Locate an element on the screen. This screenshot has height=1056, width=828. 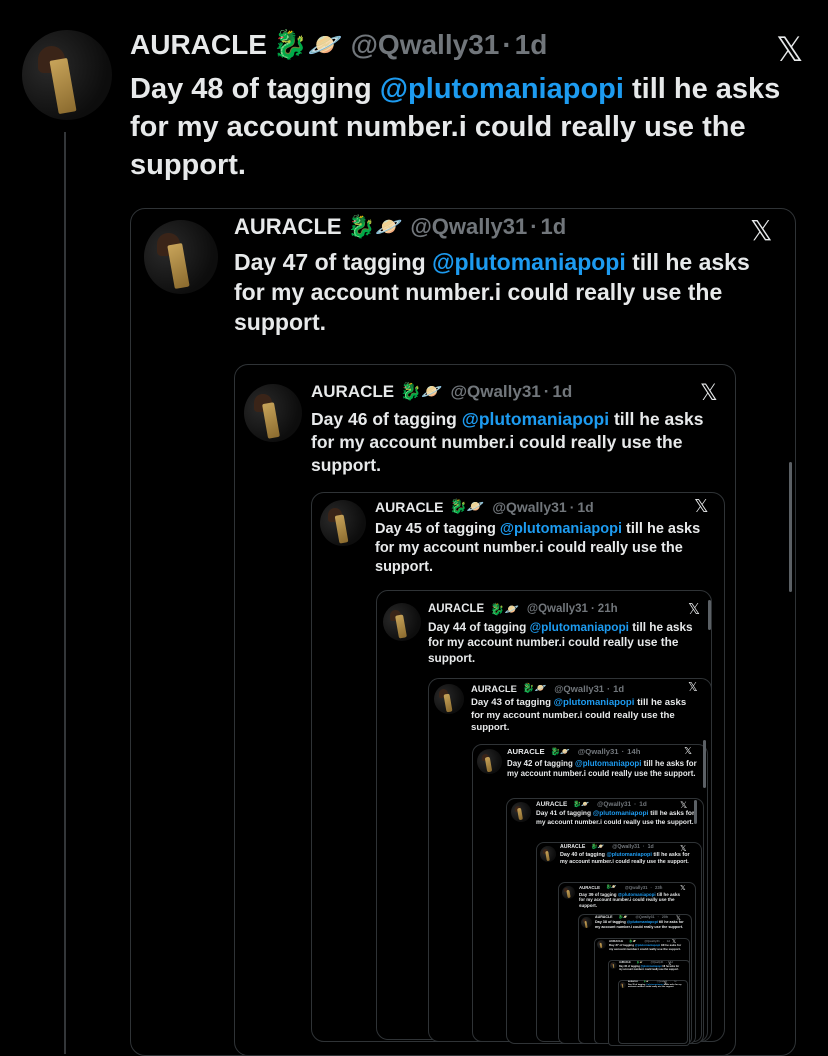
quote-card is located at coordinates (653, 1012).